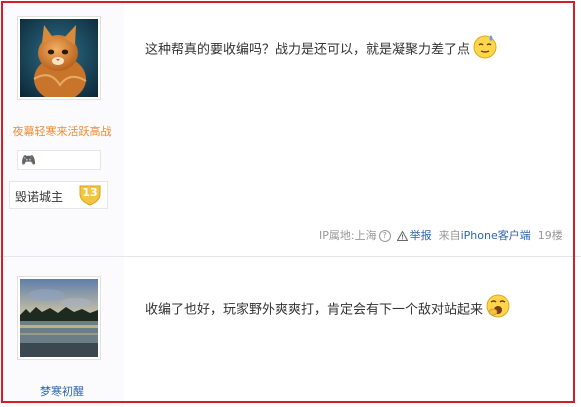  I want to click on honor-badge: 🎮, so click(59, 160).